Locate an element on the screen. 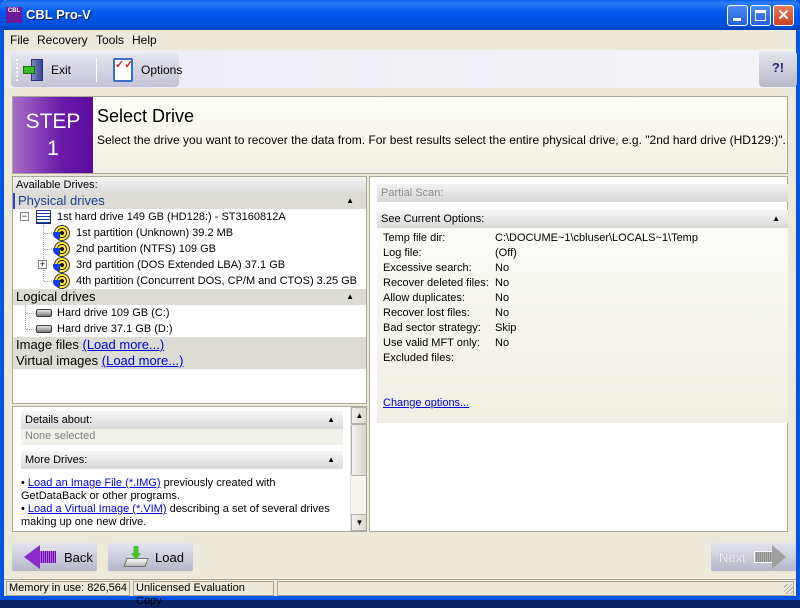 The width and height of the screenshot is (800, 608). option-value: C:\DOCUME~1\cbluser\LOCALS~1\Temp is located at coordinates (596, 238).